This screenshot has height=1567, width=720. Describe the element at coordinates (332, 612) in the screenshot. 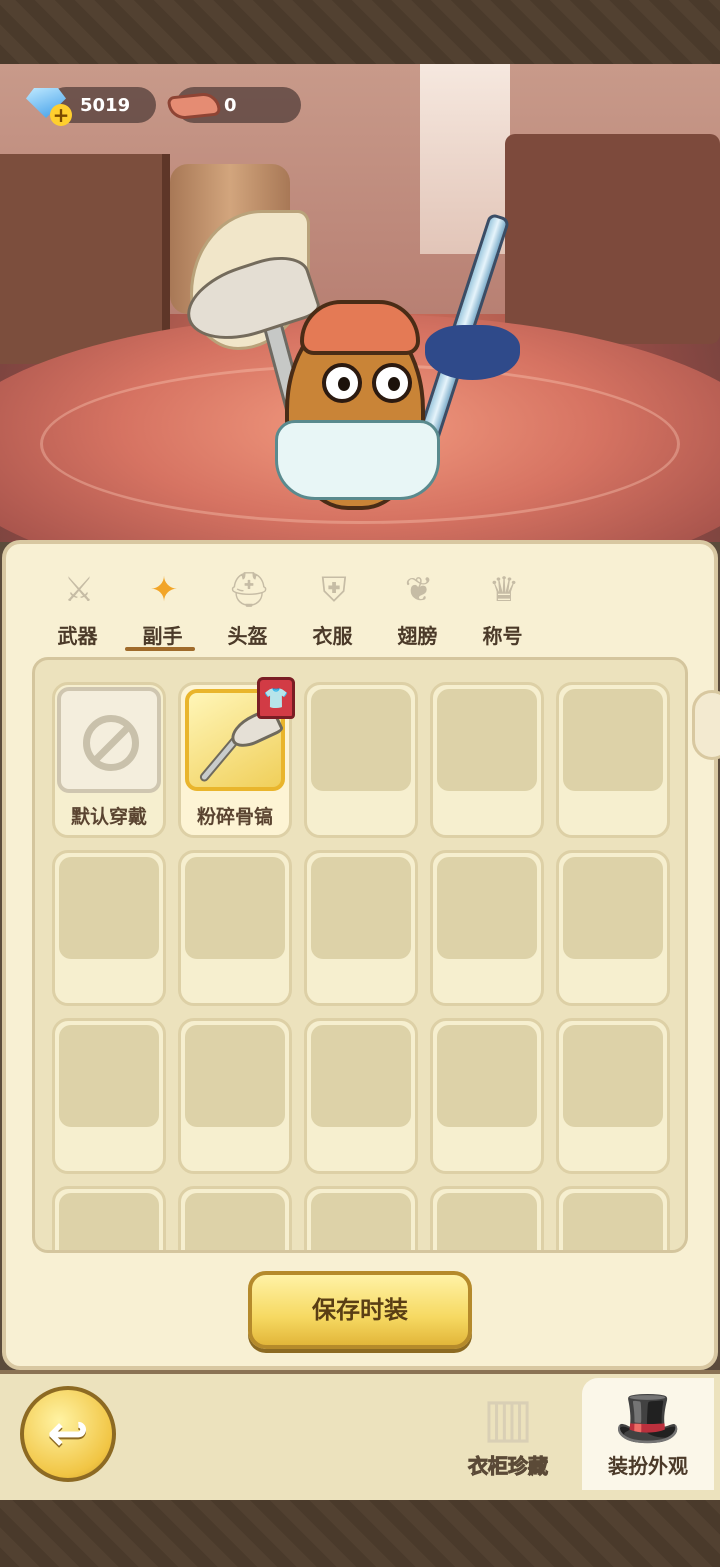

I see `tab-clothes: ⛨ 衣服` at that location.